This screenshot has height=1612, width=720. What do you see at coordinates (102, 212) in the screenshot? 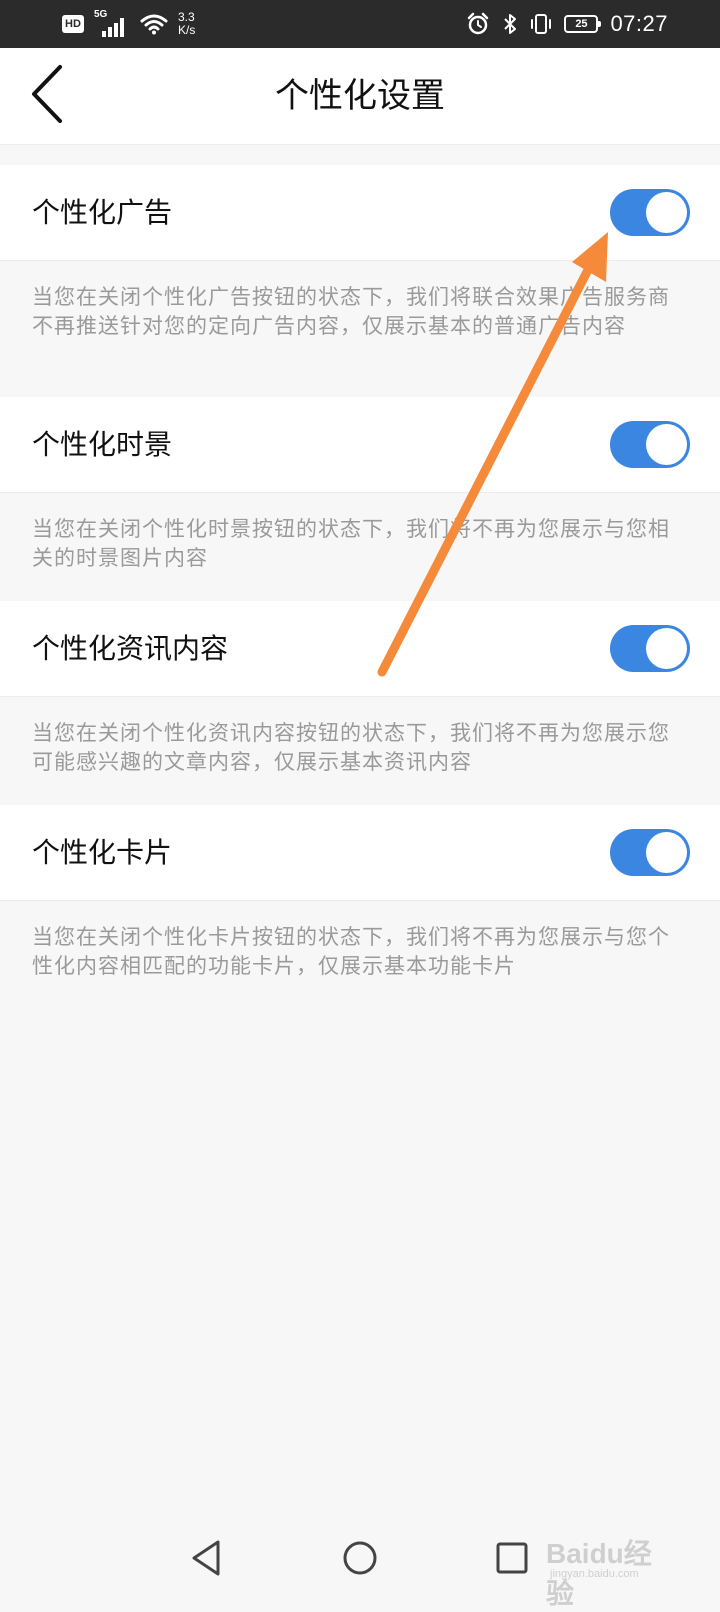
I see `setting-label: 个性化广告` at bounding box center [102, 212].